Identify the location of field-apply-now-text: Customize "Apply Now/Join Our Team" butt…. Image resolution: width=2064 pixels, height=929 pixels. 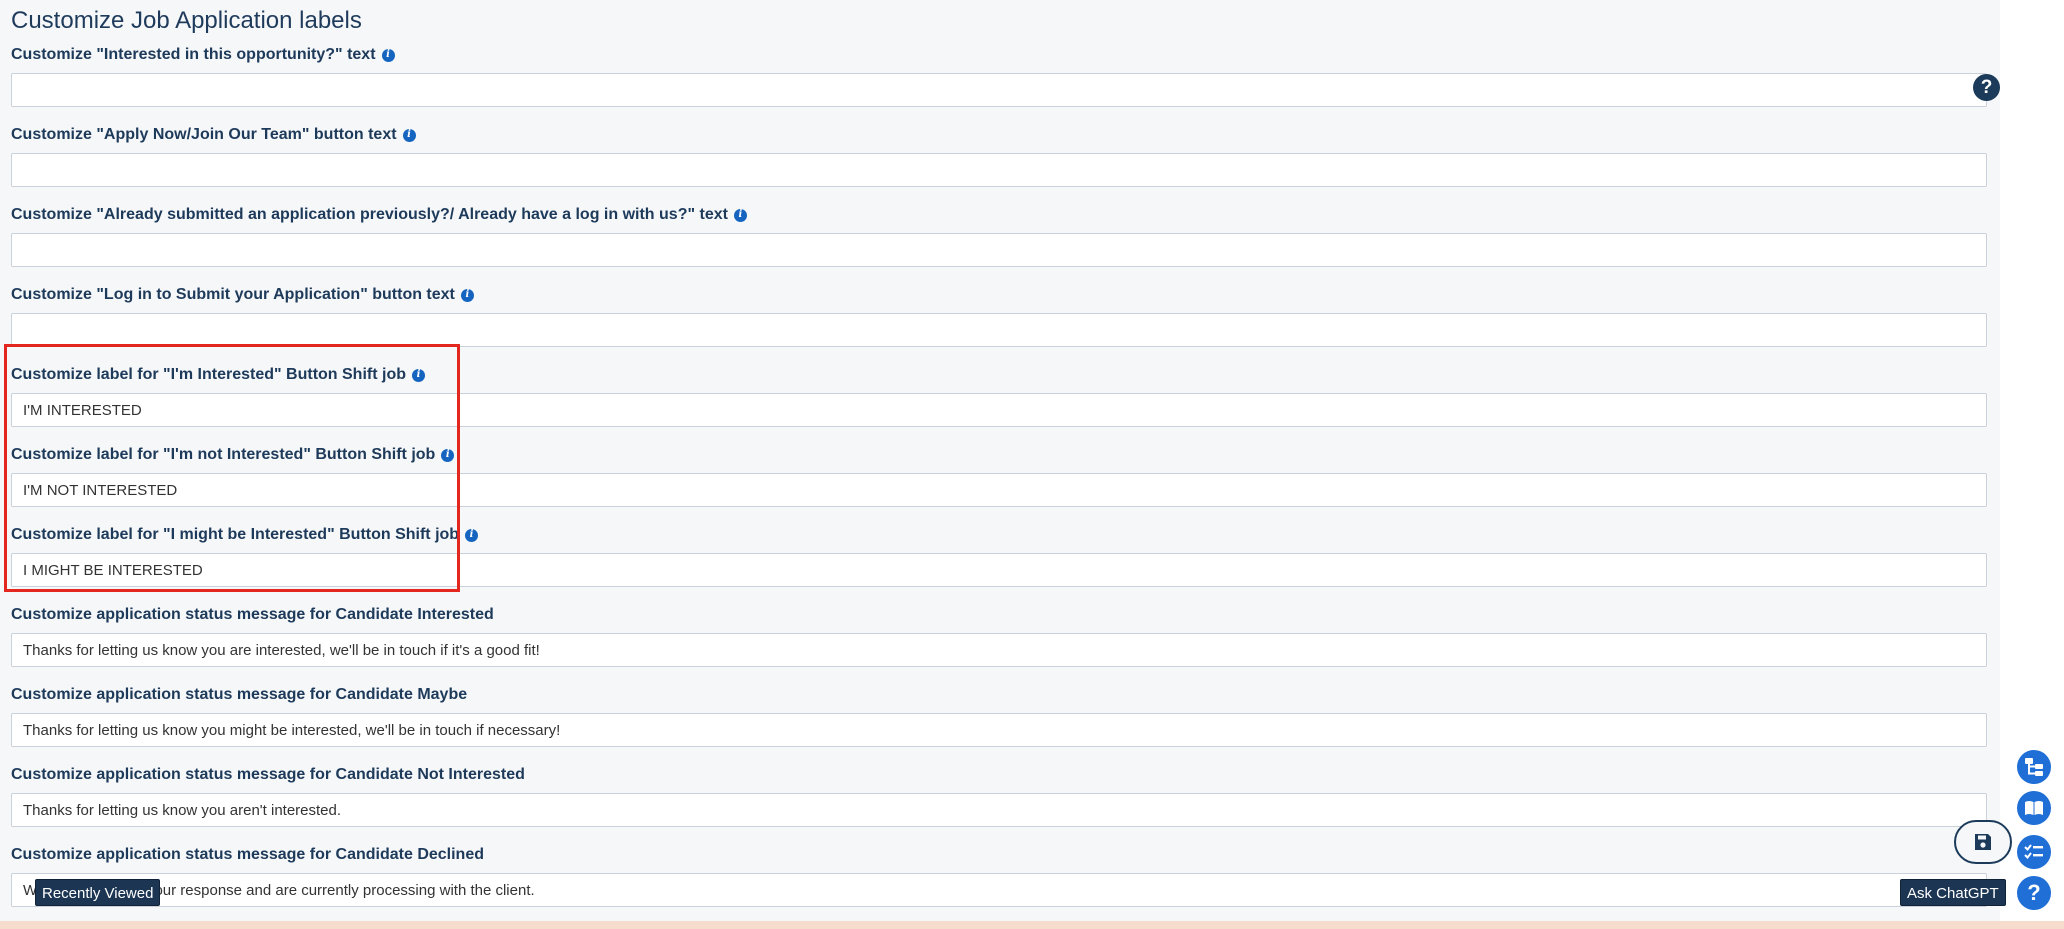
(999, 155).